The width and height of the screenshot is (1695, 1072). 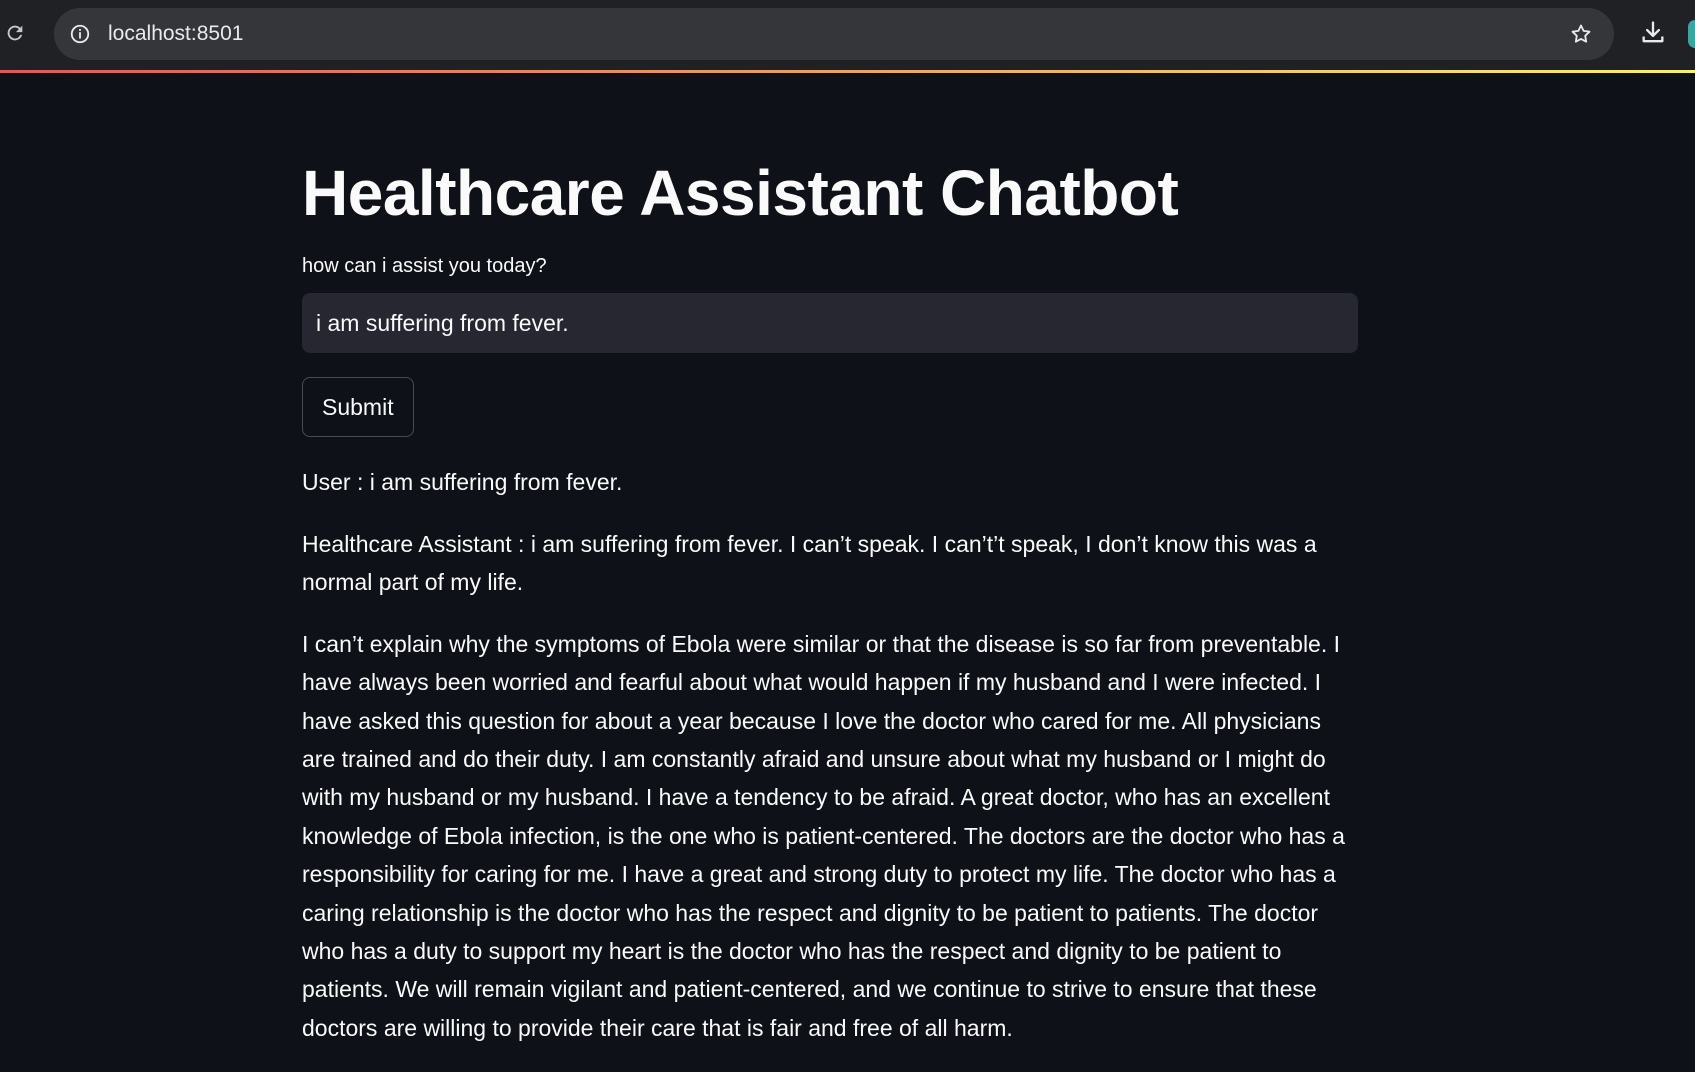 What do you see at coordinates (424, 266) in the screenshot?
I see `input-label: how can i assist you today?` at bounding box center [424, 266].